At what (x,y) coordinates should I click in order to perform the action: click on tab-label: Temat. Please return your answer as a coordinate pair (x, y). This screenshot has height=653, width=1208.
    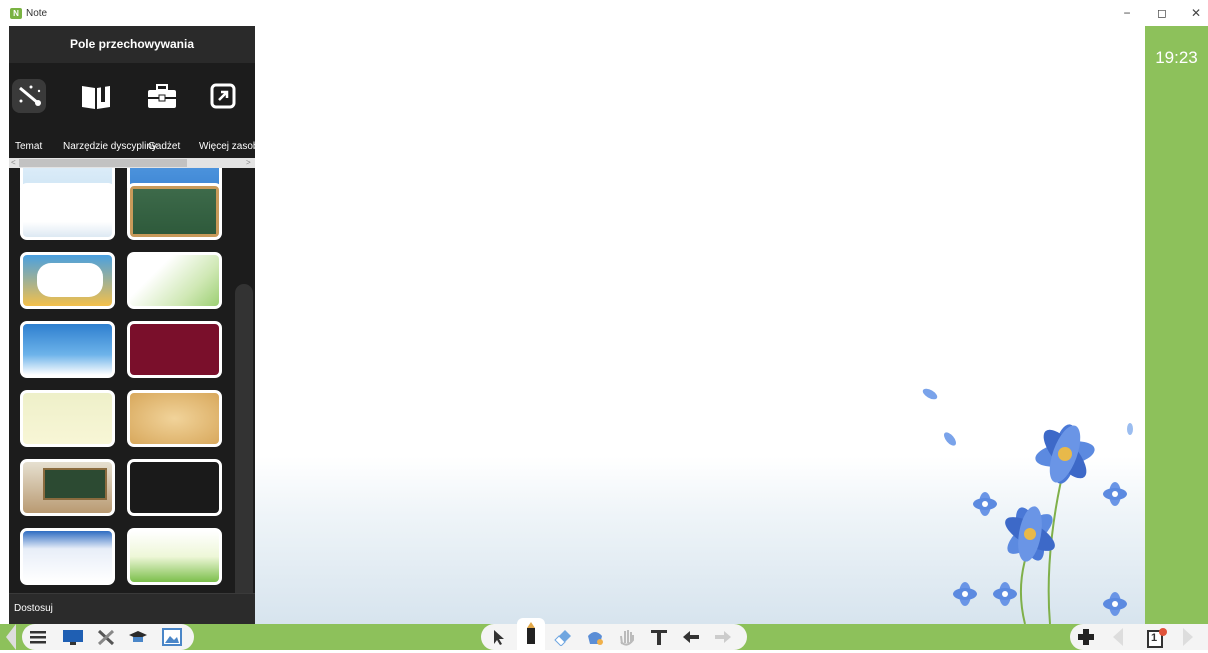
    Looking at the image, I should click on (29, 146).